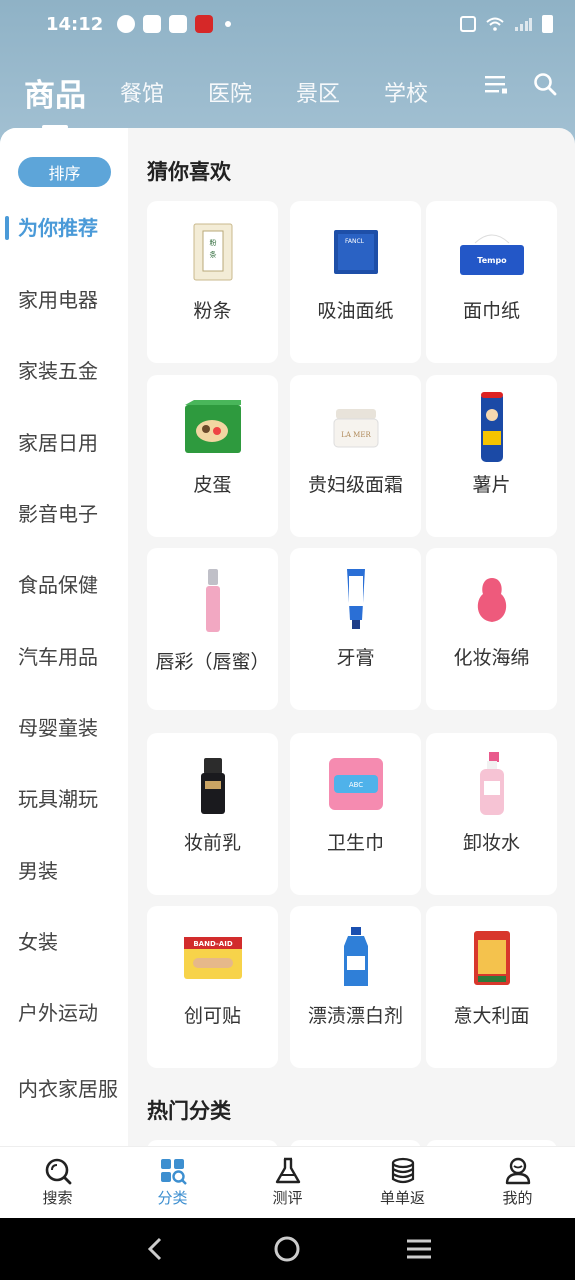  I want to click on primer-bottle-icon, so click(212, 786).